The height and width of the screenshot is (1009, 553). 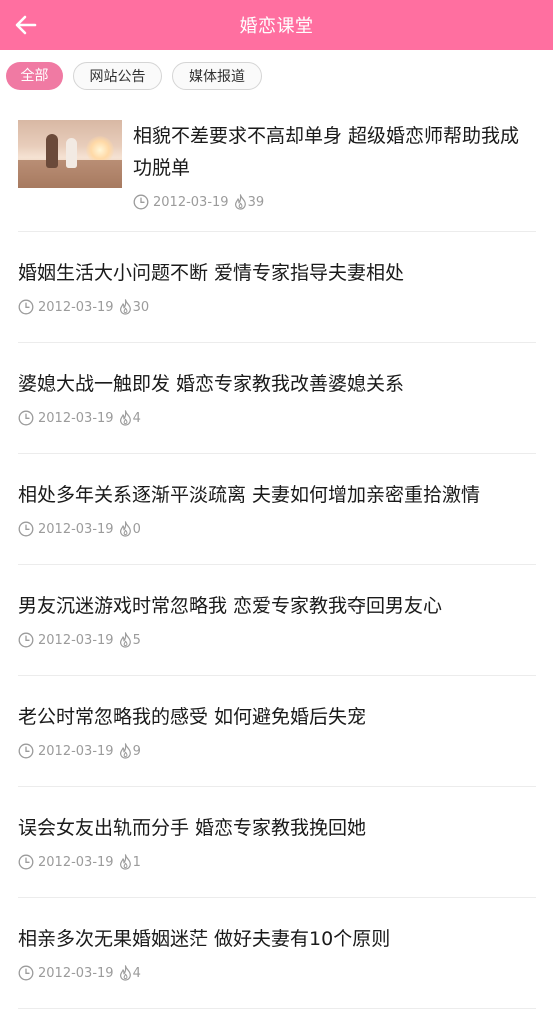 I want to click on article-meta: 2012-03-19 1, so click(x=79, y=862).